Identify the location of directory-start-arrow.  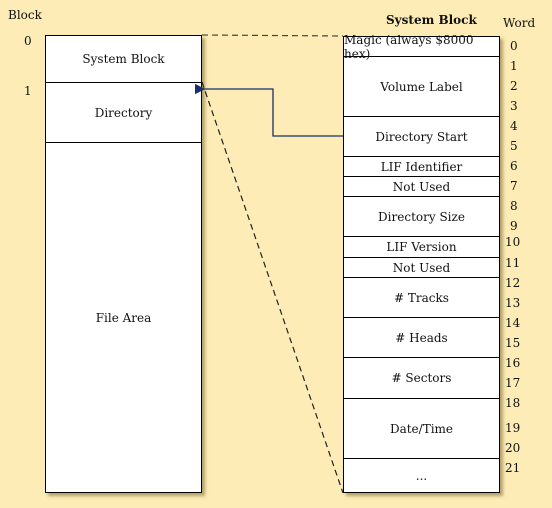
(268, 110).